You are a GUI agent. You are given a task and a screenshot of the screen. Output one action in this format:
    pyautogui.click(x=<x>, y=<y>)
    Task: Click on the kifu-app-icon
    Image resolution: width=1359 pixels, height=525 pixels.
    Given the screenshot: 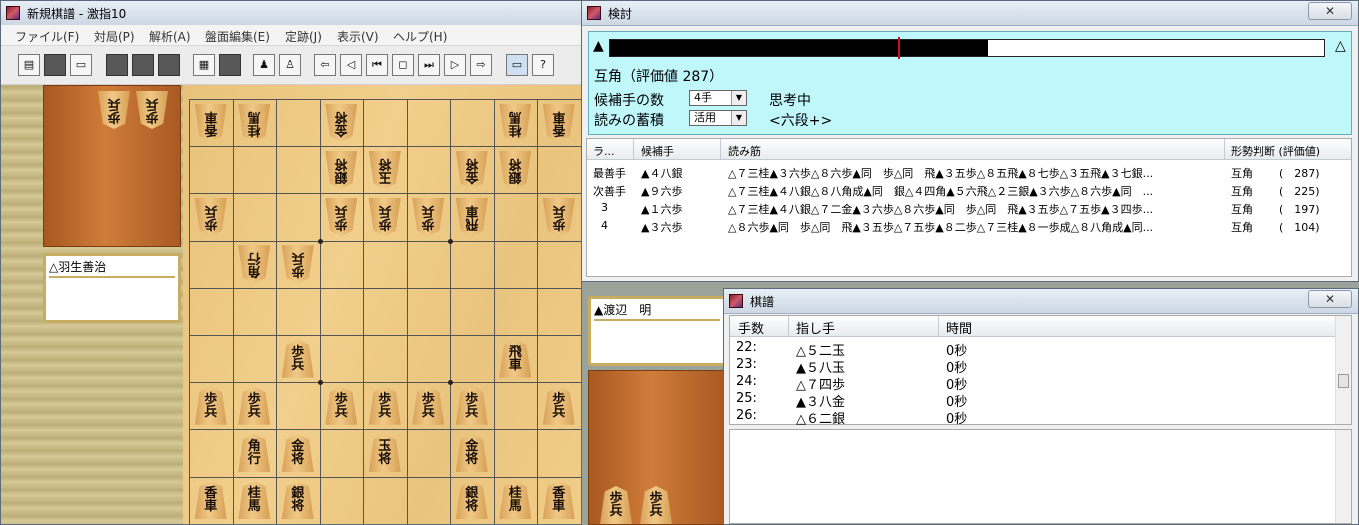 What is the action you would take?
    pyautogui.click(x=736, y=301)
    